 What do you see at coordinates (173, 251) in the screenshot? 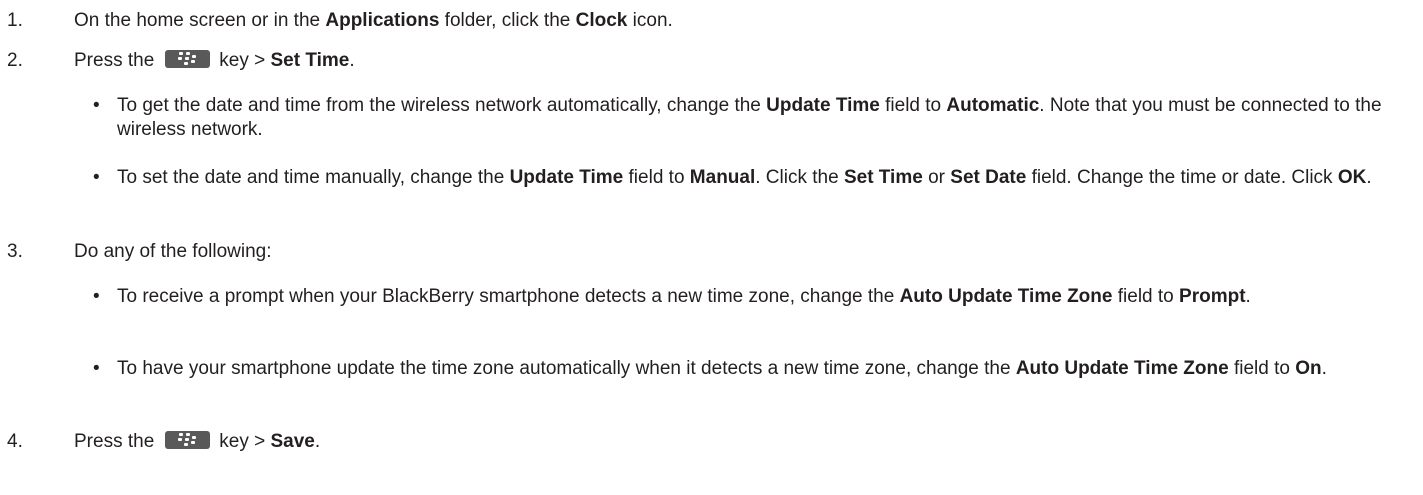
I see `step-text: Do any of the following:` at bounding box center [173, 251].